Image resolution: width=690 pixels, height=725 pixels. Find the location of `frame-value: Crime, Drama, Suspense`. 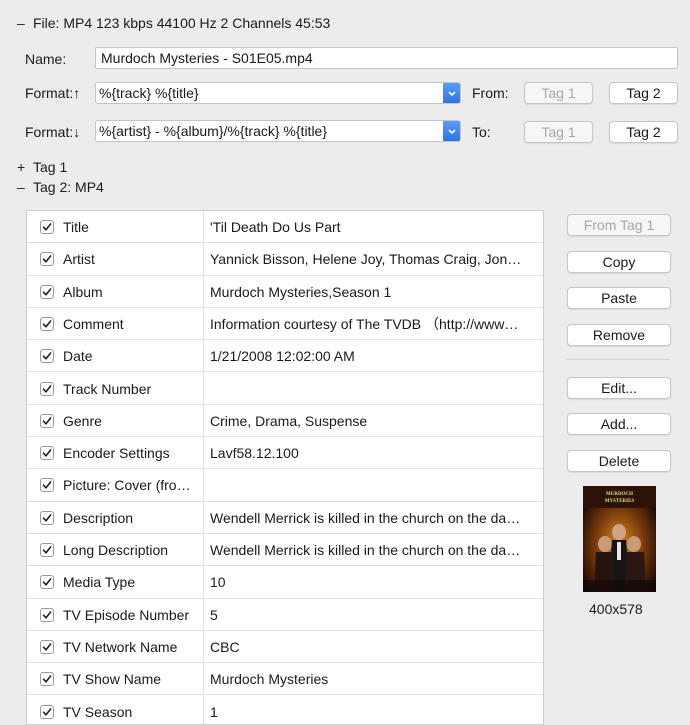

frame-value: Crime, Drama, Suspense is located at coordinates (374, 421).